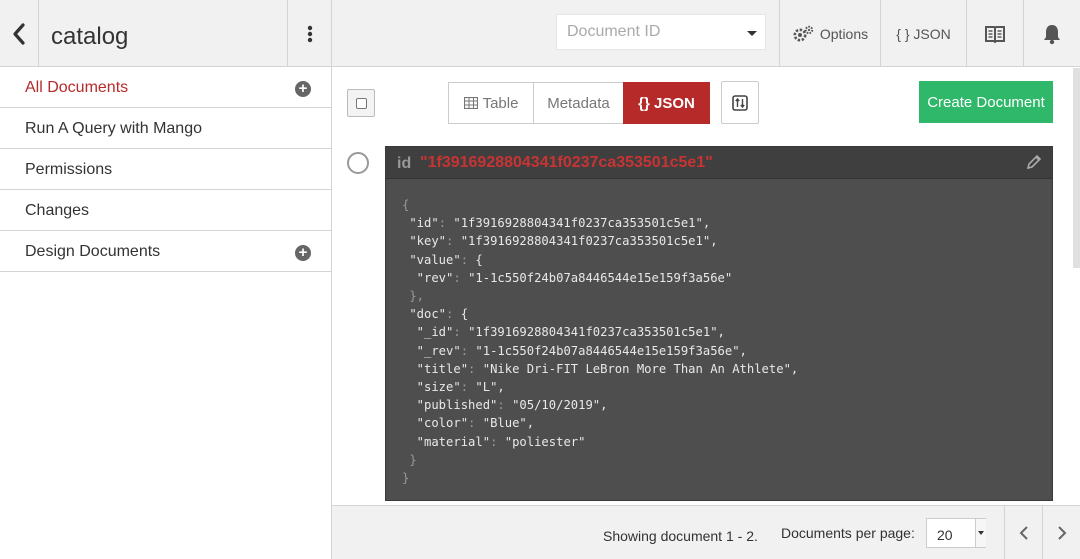 The height and width of the screenshot is (559, 1080). What do you see at coordinates (57, 210) in the screenshot?
I see `sidebar-item-label: Changes` at bounding box center [57, 210].